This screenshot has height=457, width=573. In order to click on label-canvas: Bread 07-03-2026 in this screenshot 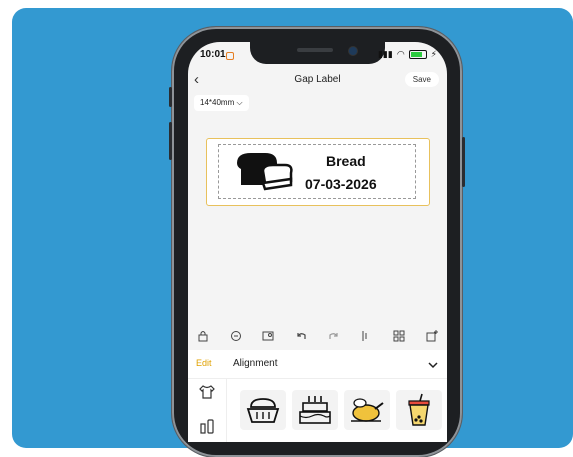, I will do `click(318, 172)`.